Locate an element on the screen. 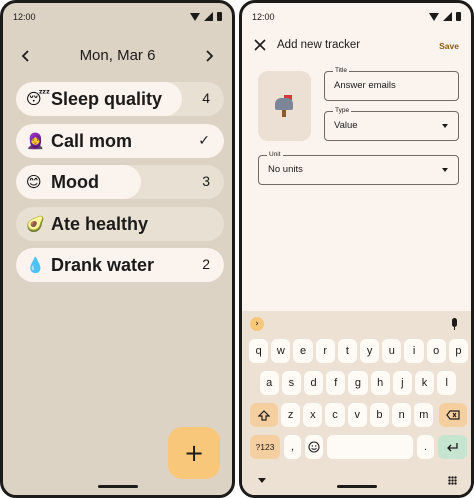  keyboard-switch-icon is located at coordinates (452, 480).